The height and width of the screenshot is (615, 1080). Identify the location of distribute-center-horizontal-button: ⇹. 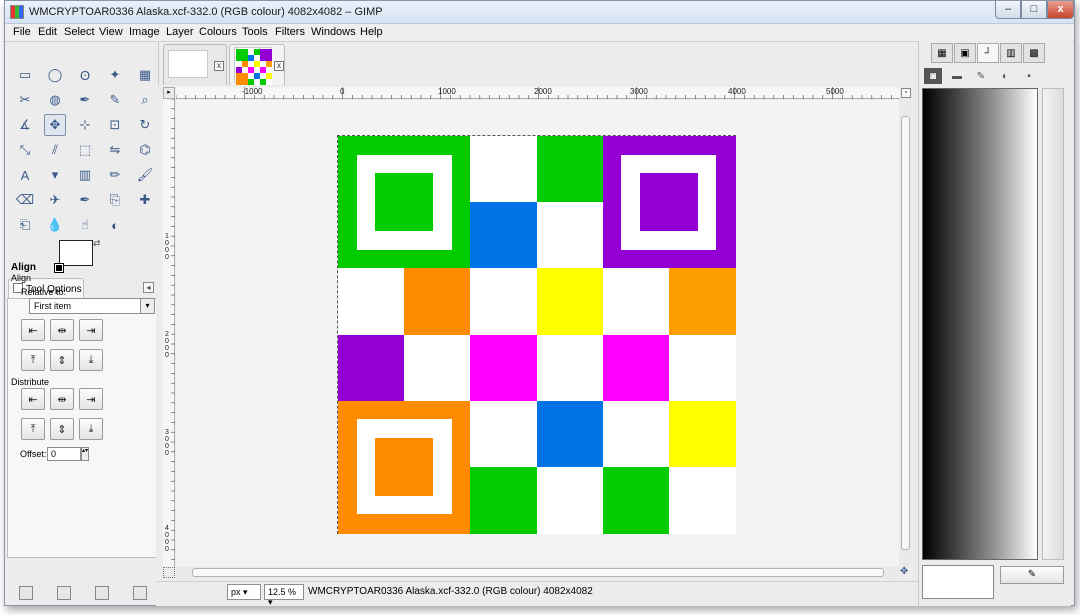
(62, 399).